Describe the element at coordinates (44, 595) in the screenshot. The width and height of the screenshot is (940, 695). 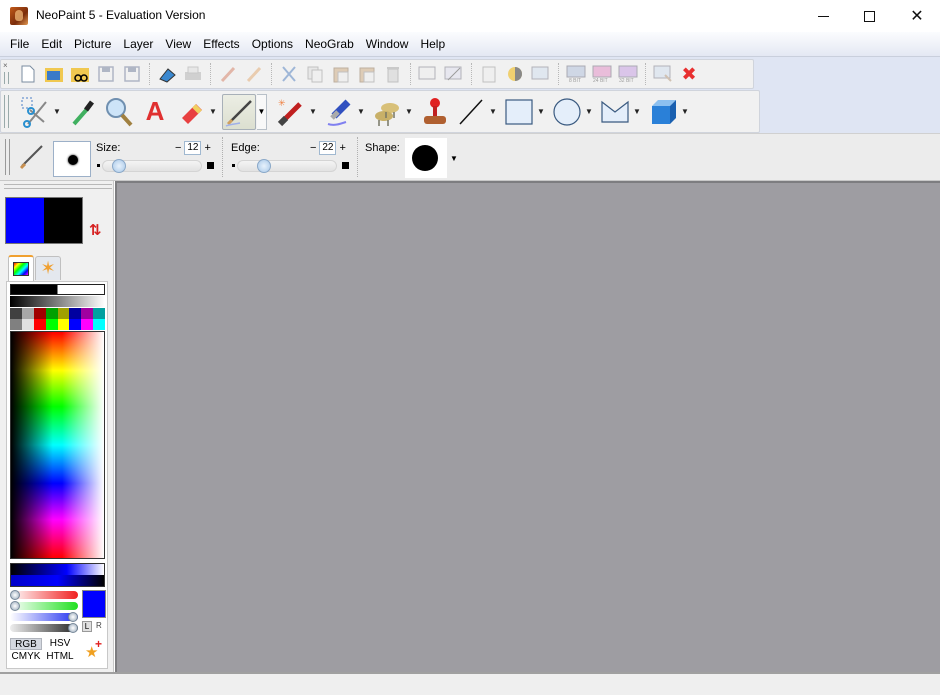
I see `red-slider` at that location.